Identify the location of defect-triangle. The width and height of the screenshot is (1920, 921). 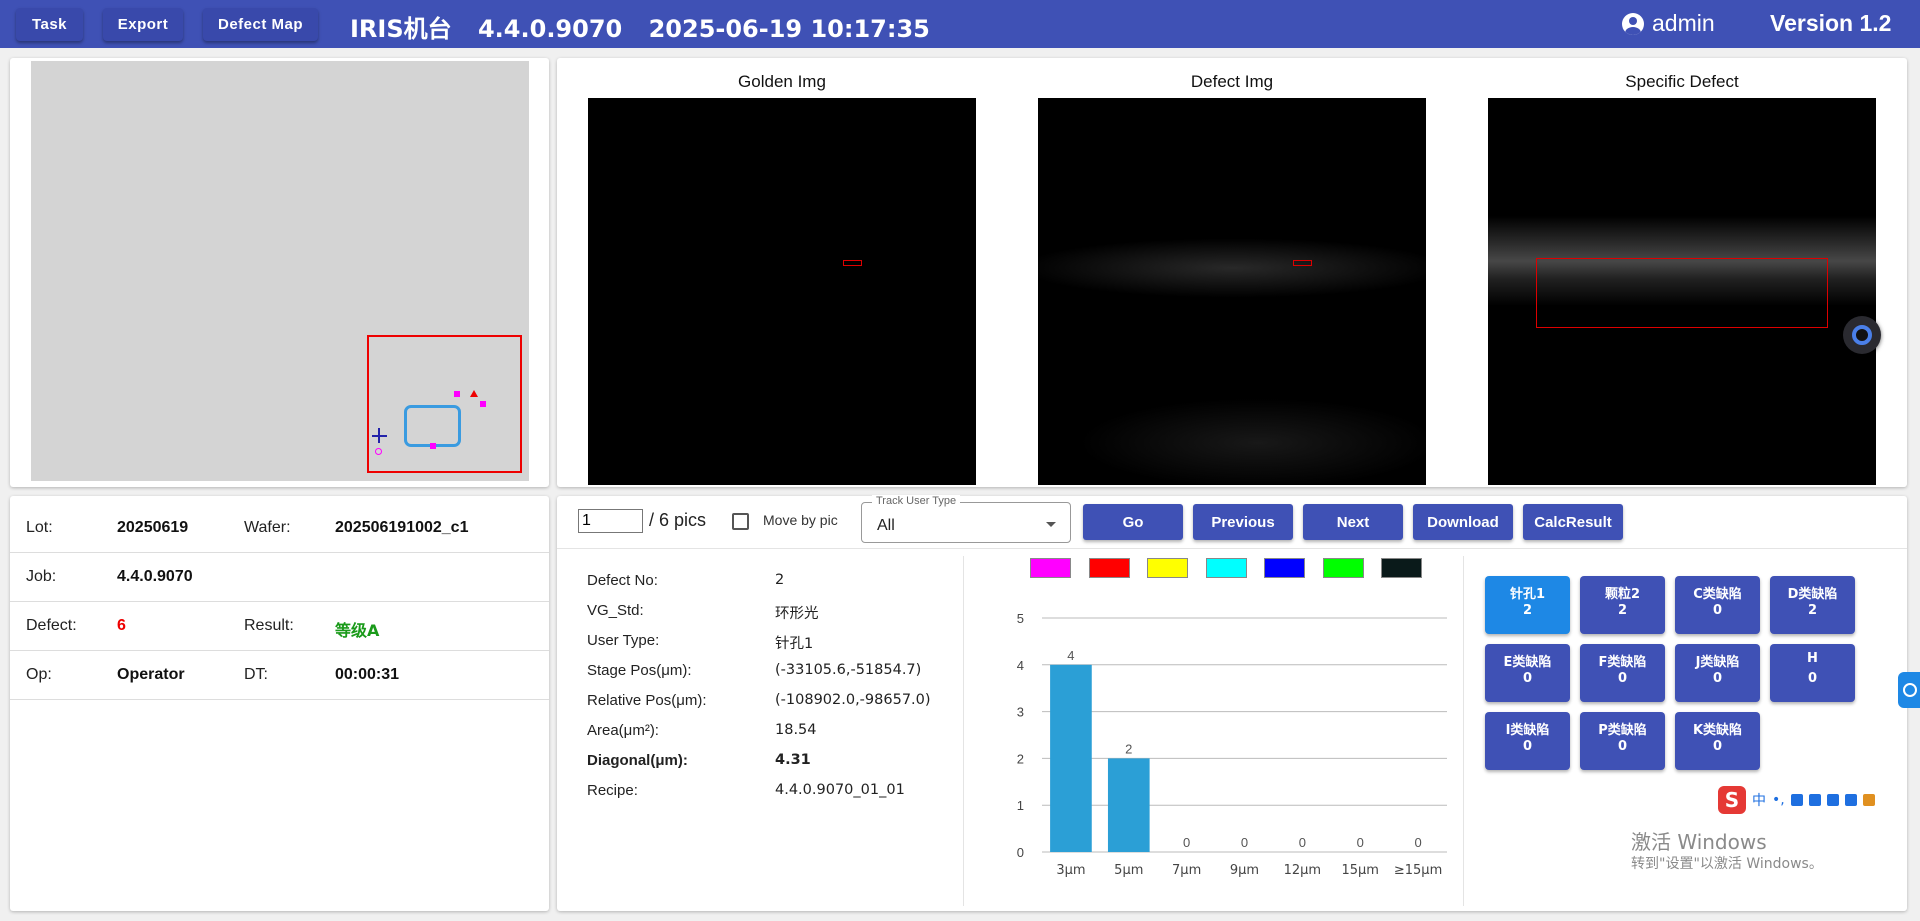
(474, 393).